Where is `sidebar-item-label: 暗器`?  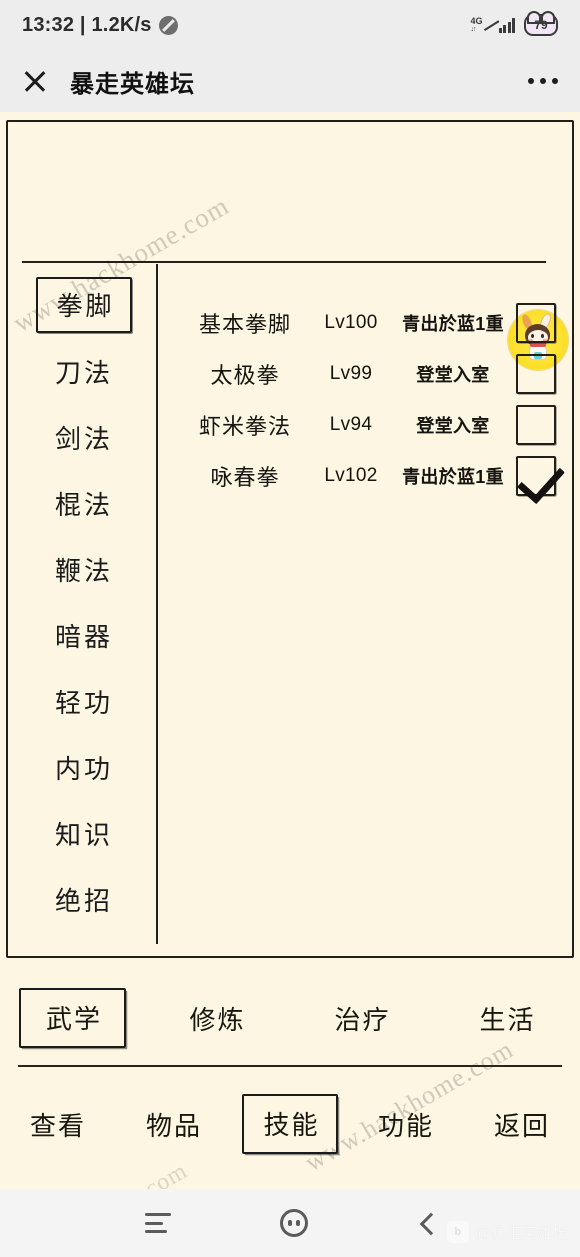 sidebar-item-label: 暗器 is located at coordinates (83, 636).